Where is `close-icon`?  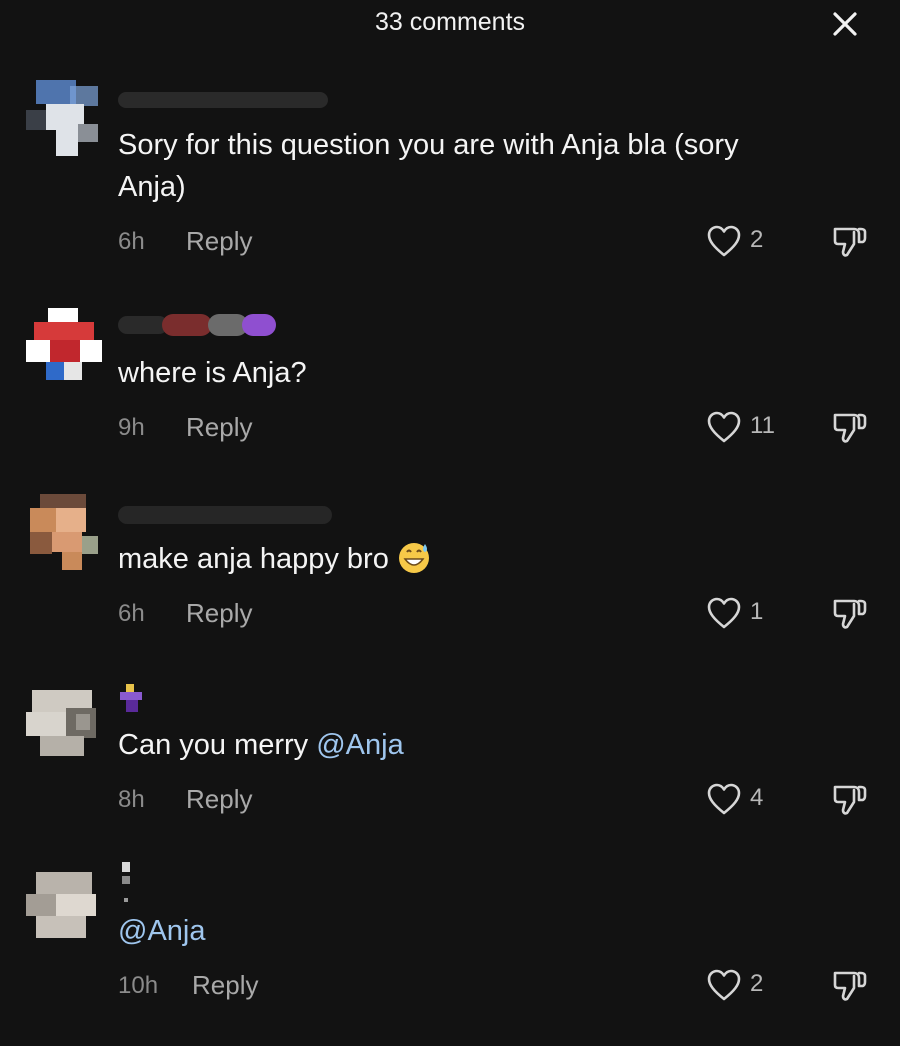
close-icon is located at coordinates (845, 24).